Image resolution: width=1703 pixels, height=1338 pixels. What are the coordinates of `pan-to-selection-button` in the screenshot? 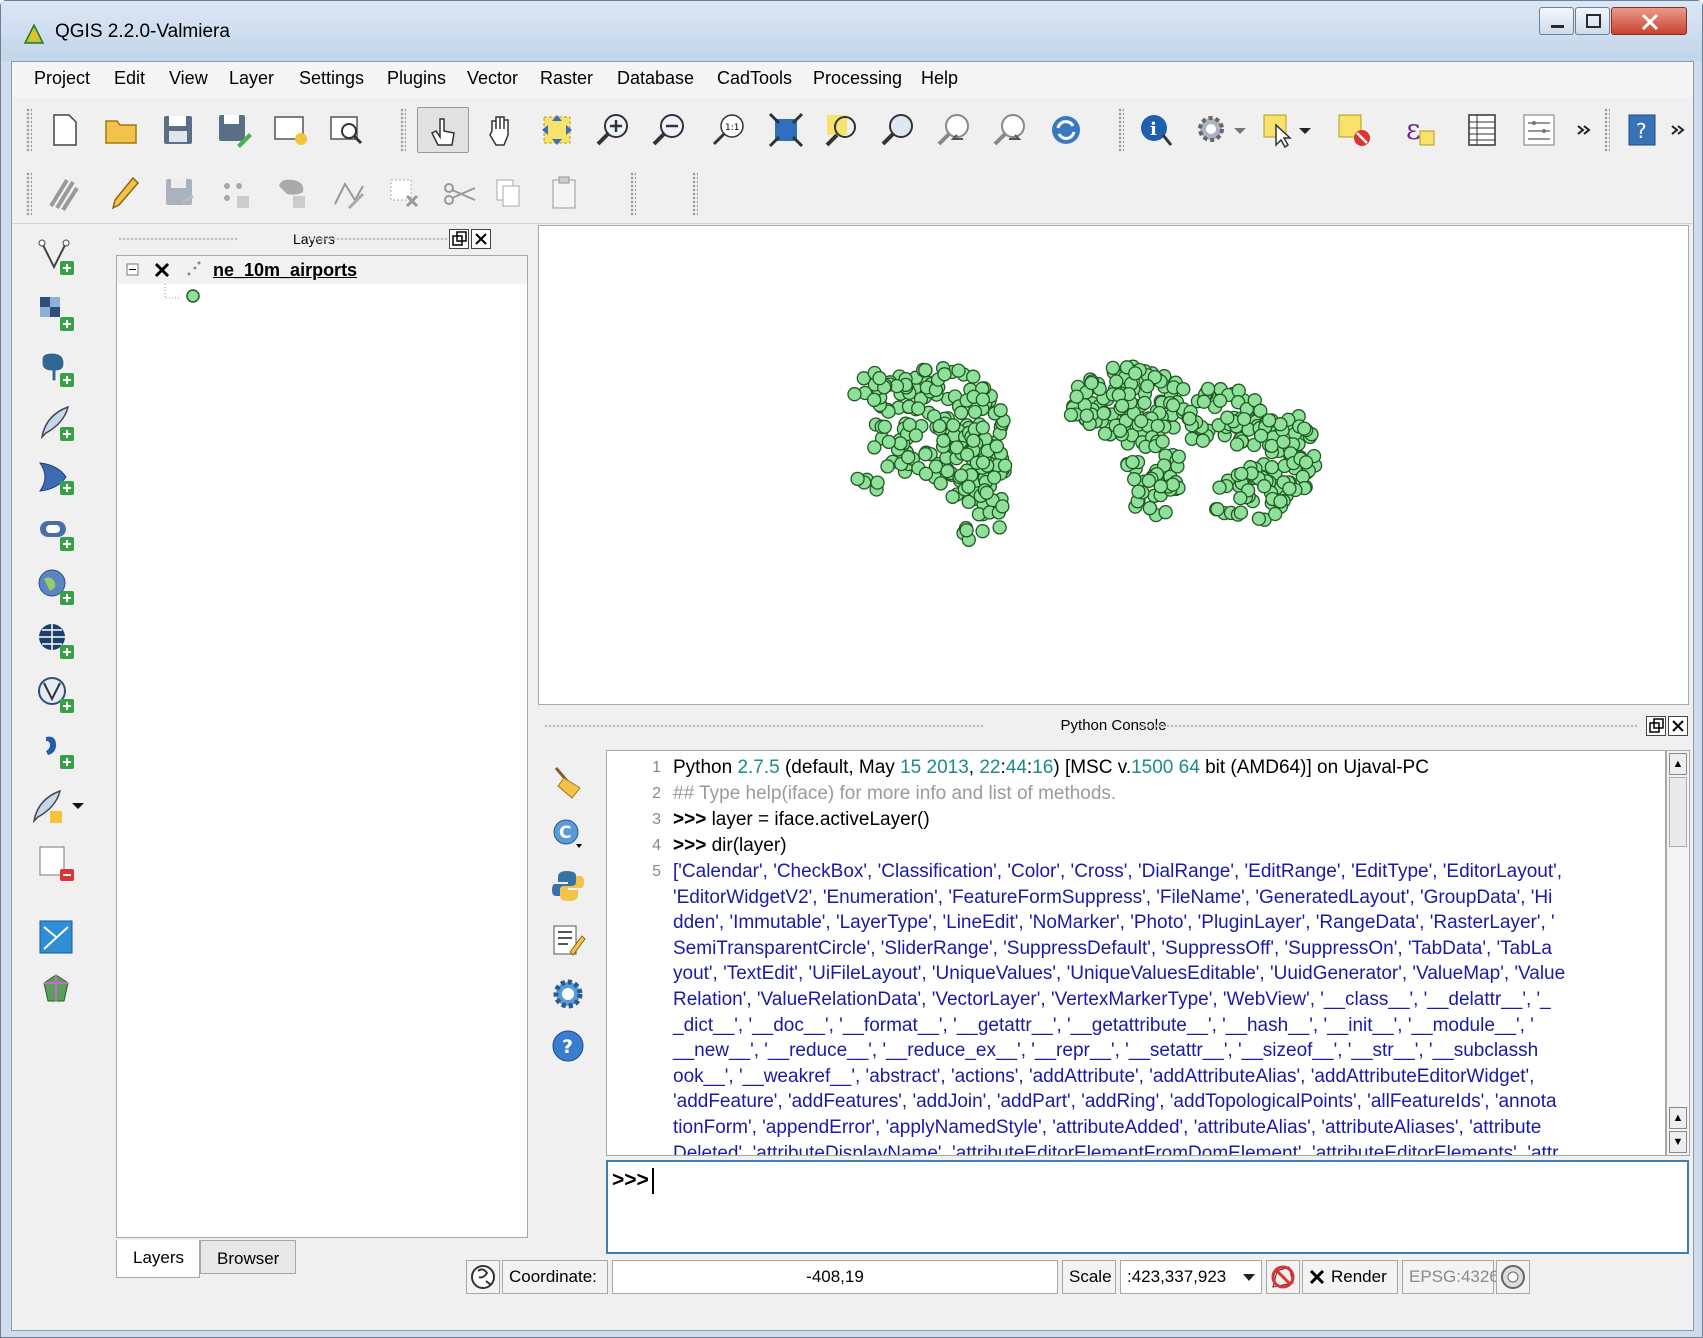 It's located at (557, 130).